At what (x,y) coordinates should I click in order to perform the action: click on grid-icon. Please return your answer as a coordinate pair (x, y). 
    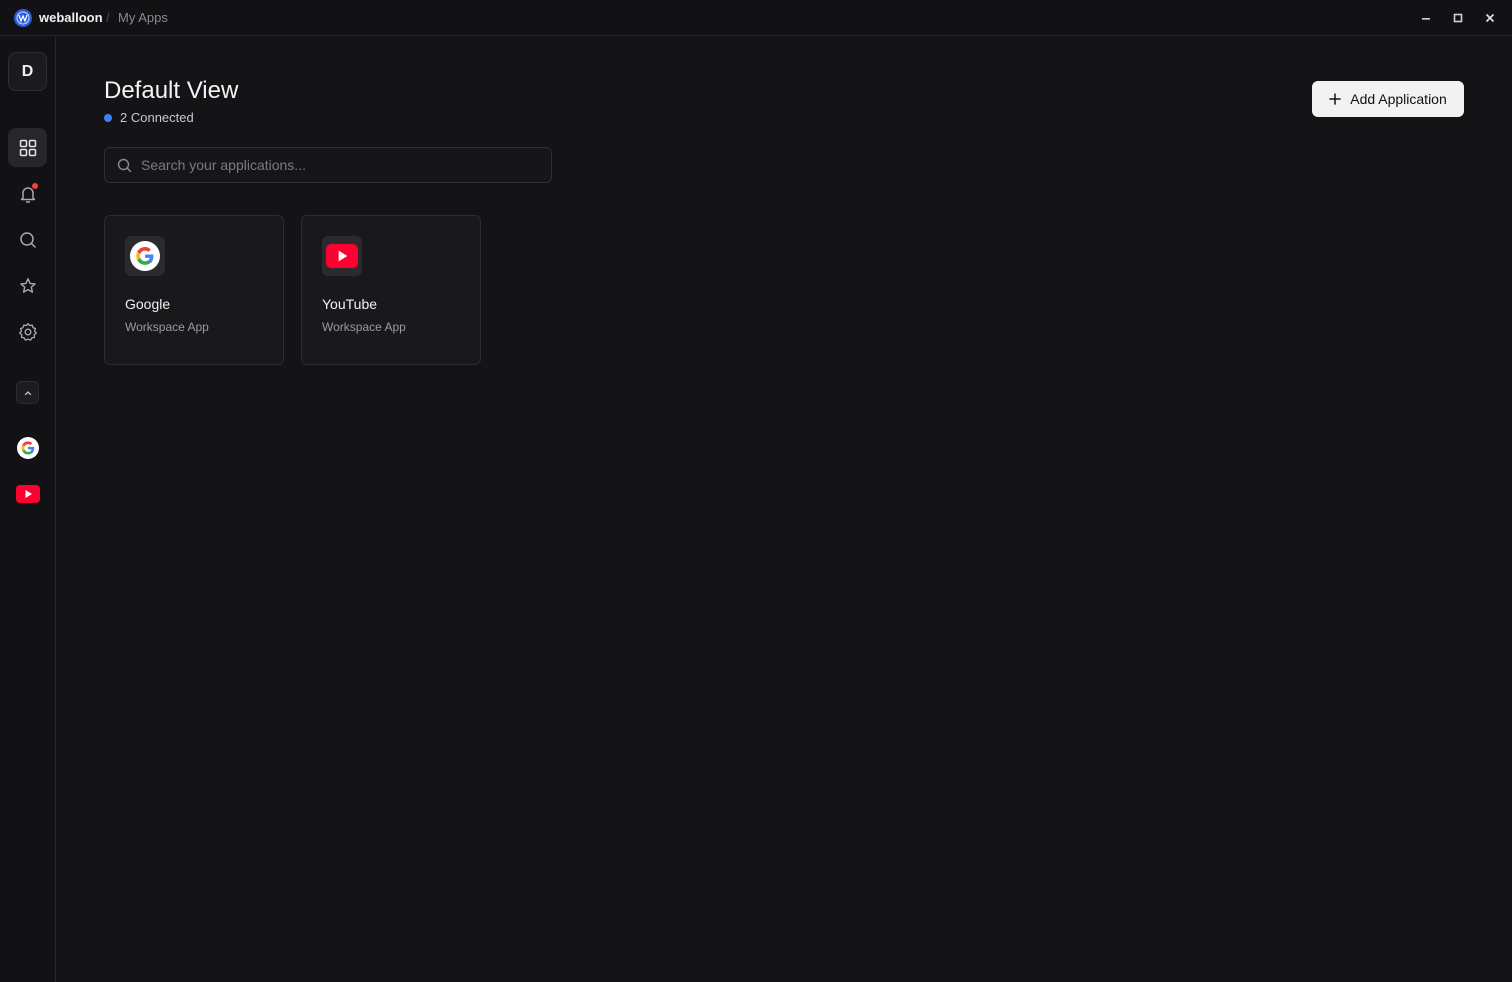
    Looking at the image, I should click on (27, 147).